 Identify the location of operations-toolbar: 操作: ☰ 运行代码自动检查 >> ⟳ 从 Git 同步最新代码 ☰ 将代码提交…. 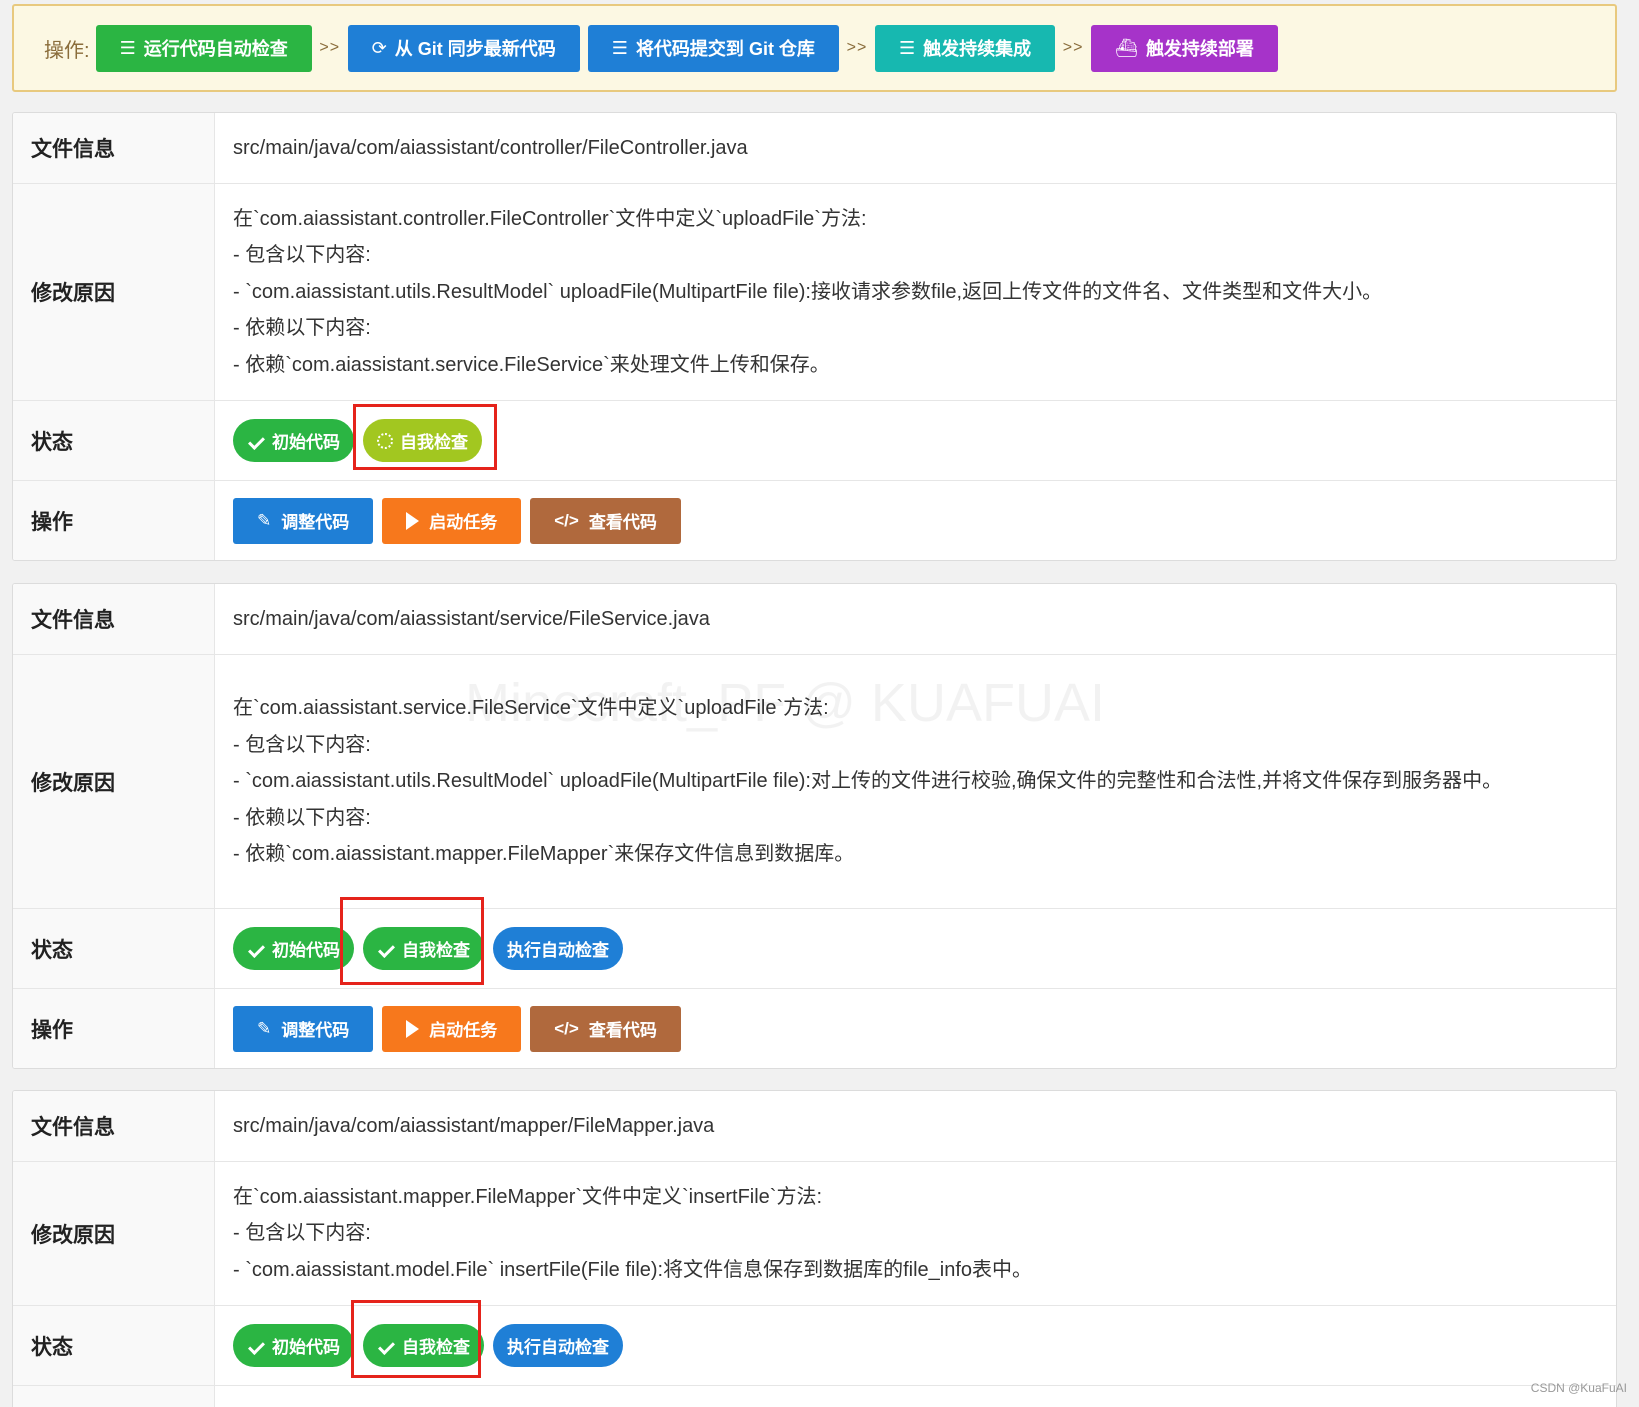
(814, 48).